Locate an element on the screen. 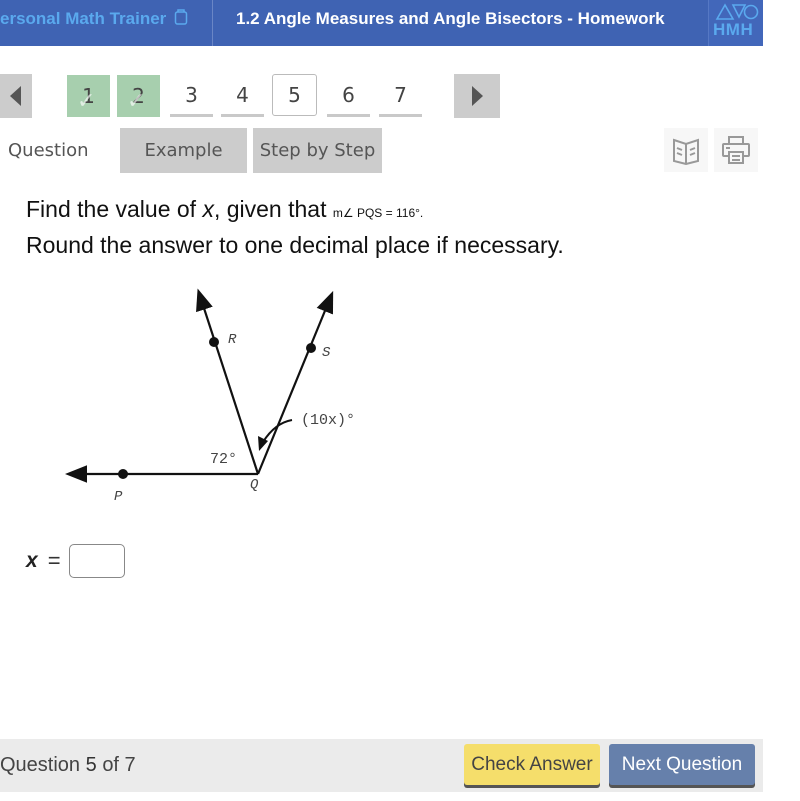 The width and height of the screenshot is (800, 801). prompt-variable: x is located at coordinates (208, 209).